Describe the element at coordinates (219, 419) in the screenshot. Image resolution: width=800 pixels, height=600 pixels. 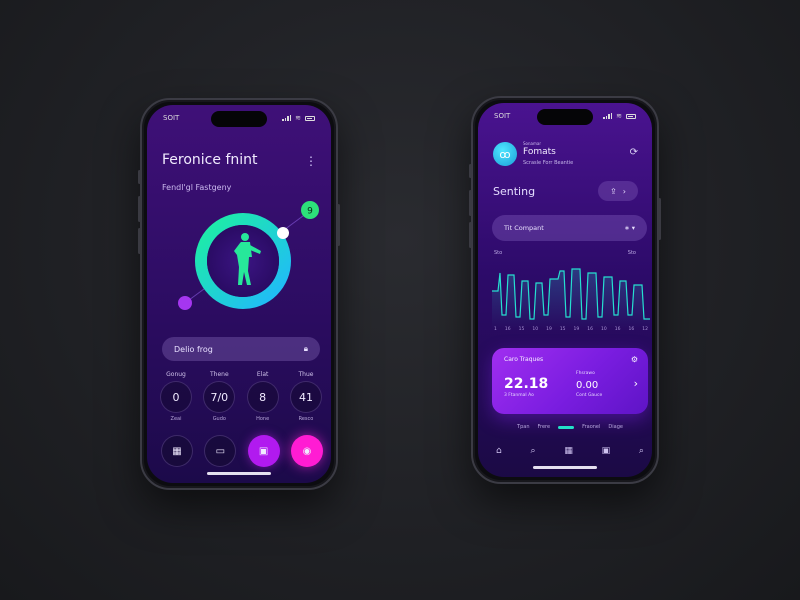
I see `stat-sub: Gudo` at that location.